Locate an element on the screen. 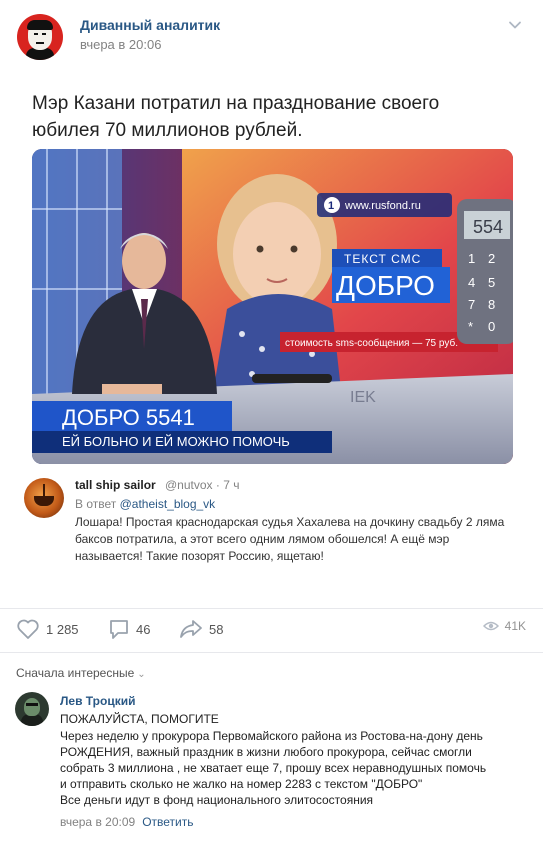 The width and height of the screenshot is (543, 841). desk-text: IEK is located at coordinates (363, 397).